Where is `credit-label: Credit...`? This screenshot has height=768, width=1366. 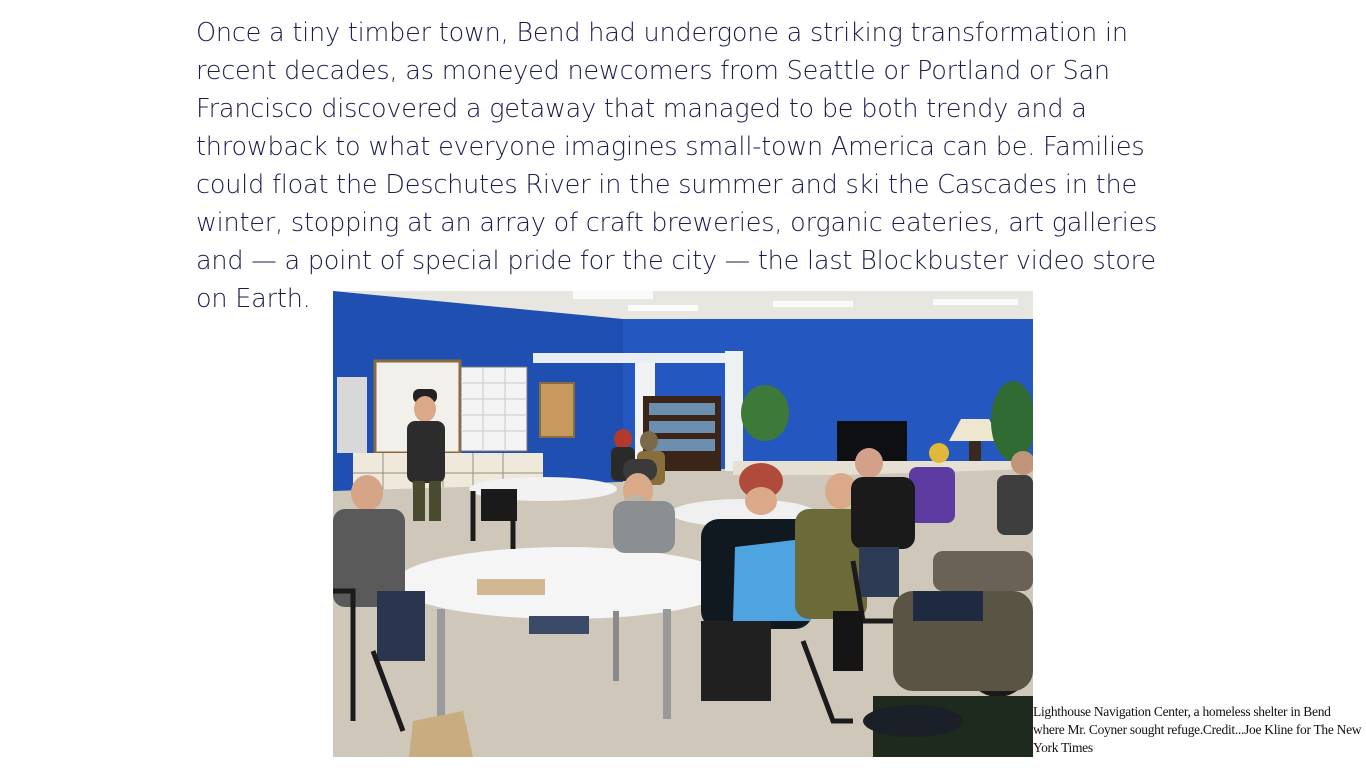 credit-label: Credit... is located at coordinates (1223, 729).